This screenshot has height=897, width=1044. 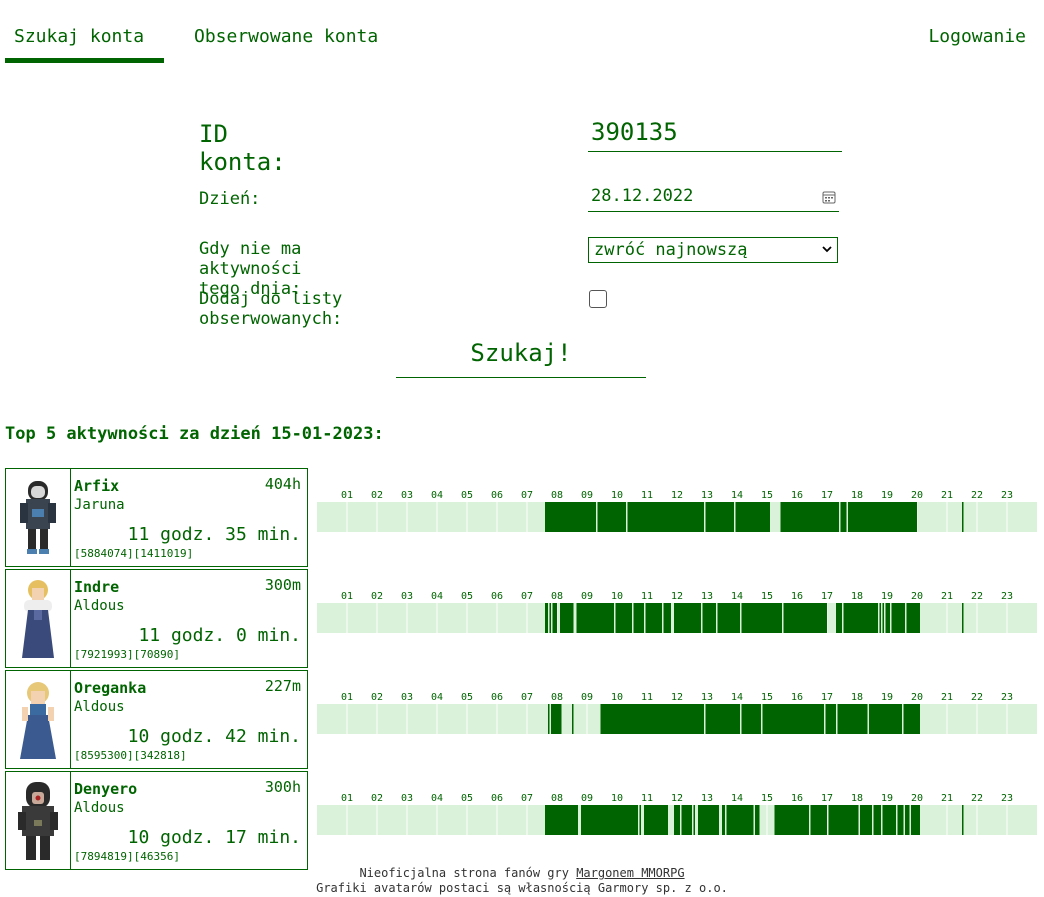 What do you see at coordinates (377, 697) in the screenshot?
I see `hour-label: 02` at bounding box center [377, 697].